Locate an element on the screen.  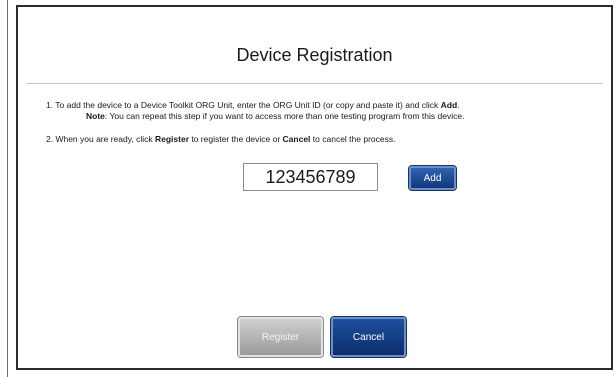
step1-period: . is located at coordinates (458, 105).